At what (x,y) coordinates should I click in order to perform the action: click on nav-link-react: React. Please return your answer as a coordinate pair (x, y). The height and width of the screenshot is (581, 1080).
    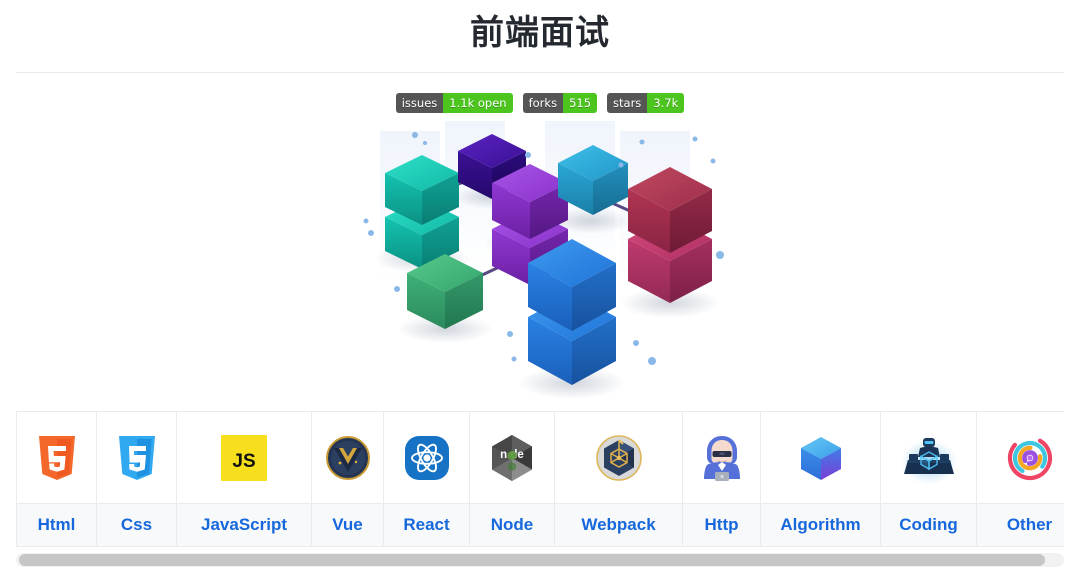
    Looking at the image, I should click on (426, 525).